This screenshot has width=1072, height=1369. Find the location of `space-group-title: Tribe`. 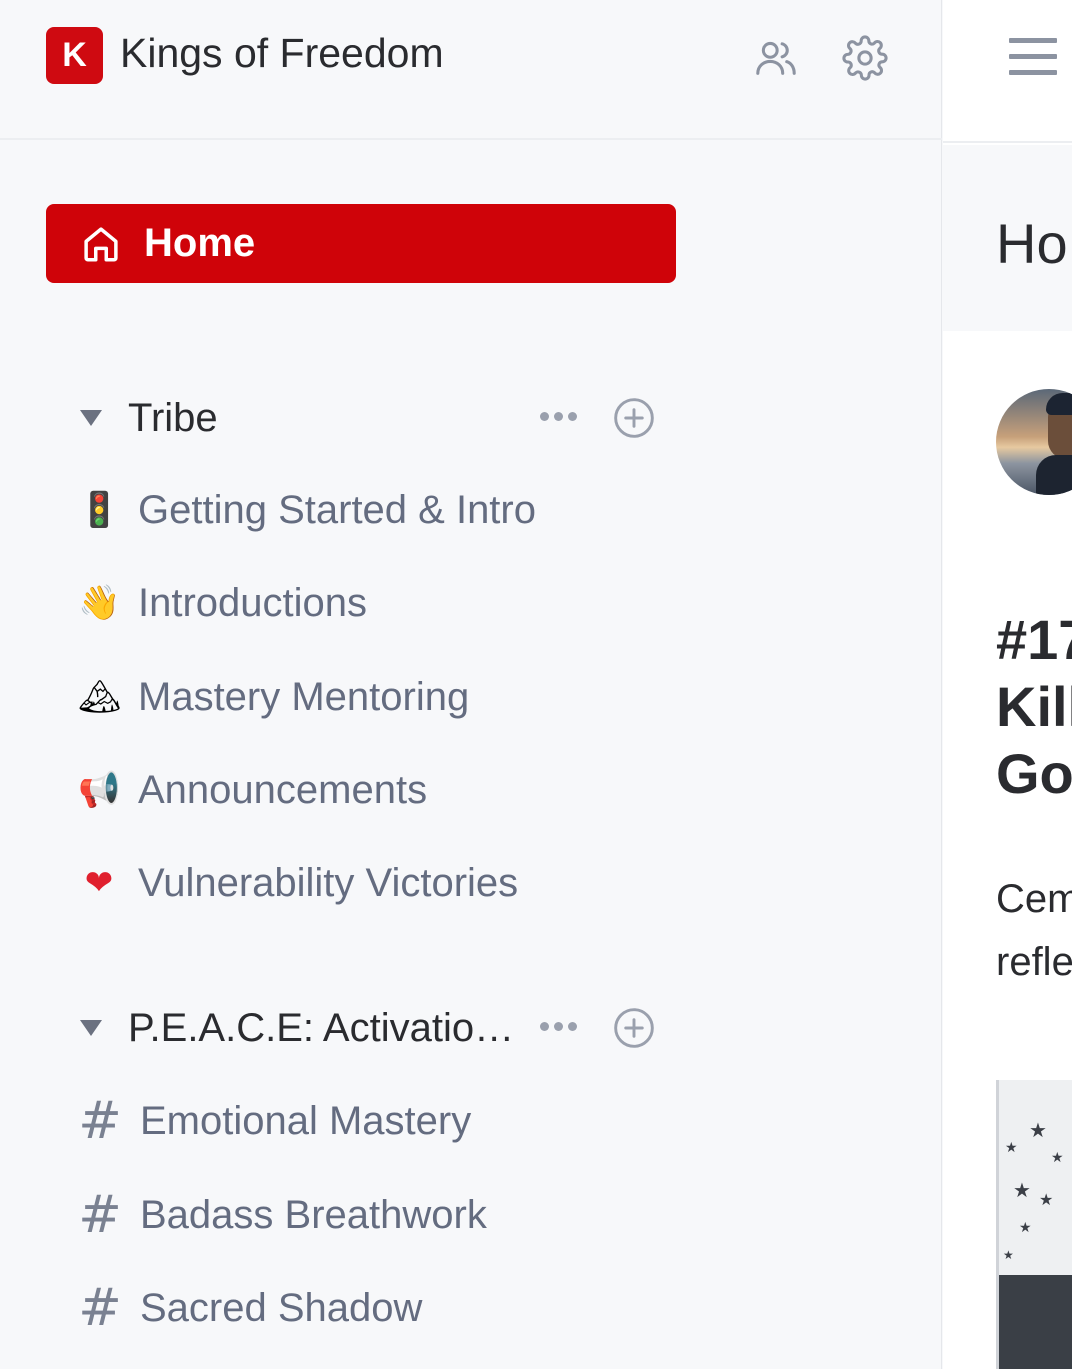

space-group-title: Tribe is located at coordinates (173, 417).